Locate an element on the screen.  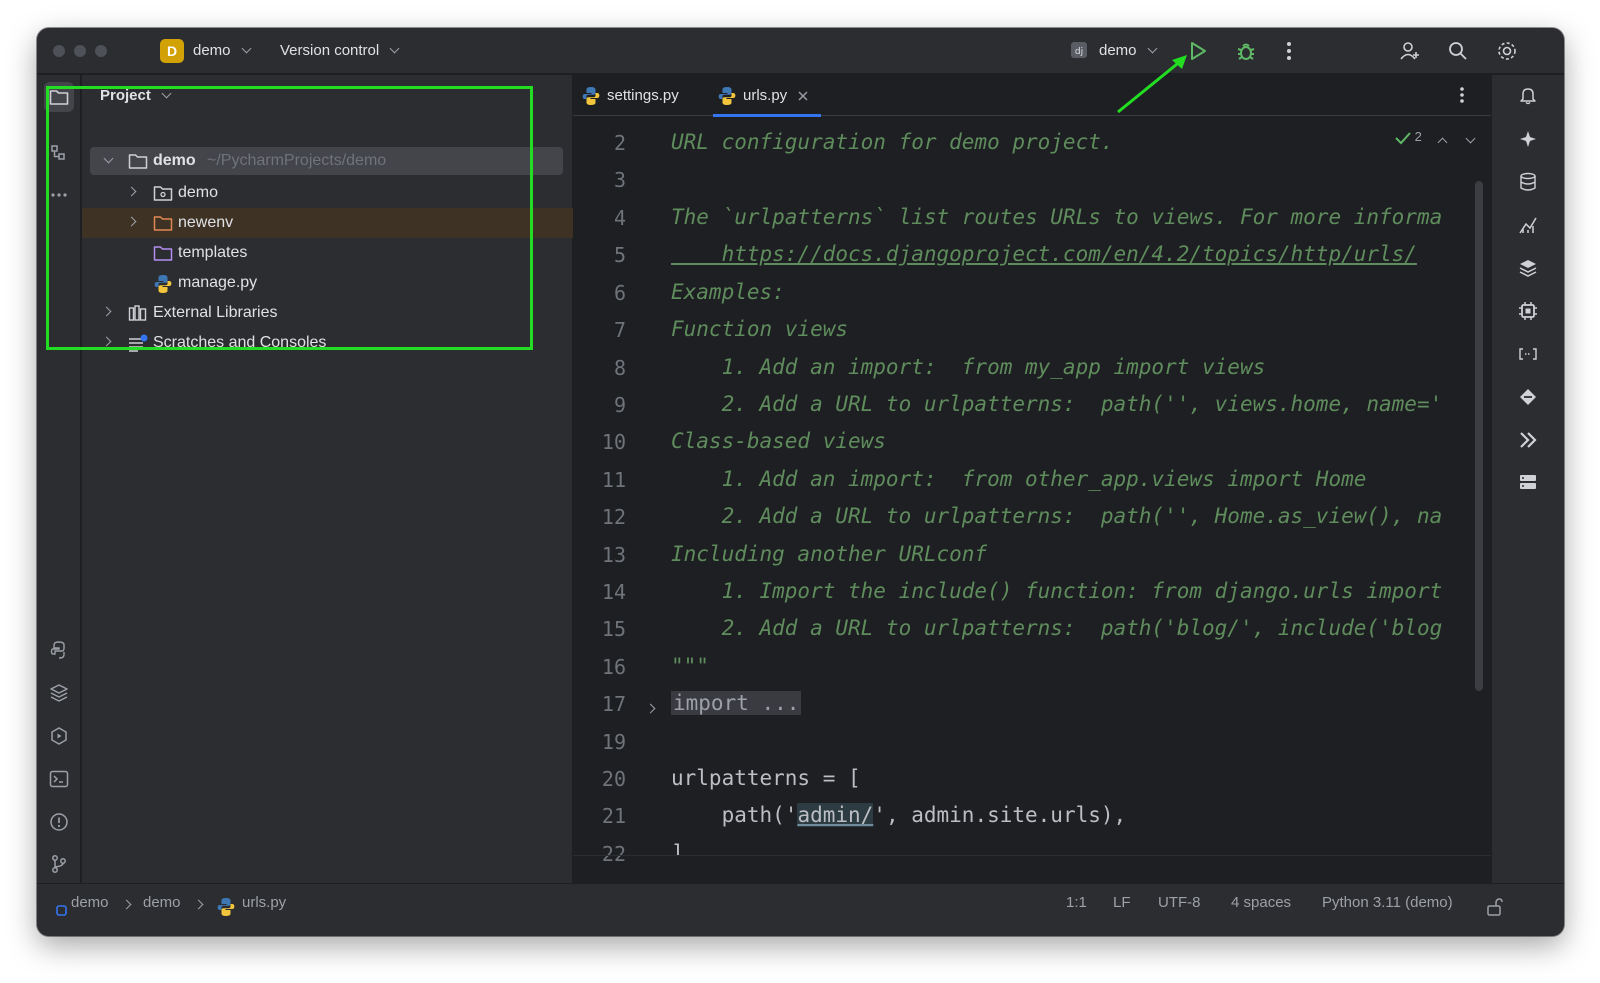
add-user-button is located at coordinates (1410, 53).